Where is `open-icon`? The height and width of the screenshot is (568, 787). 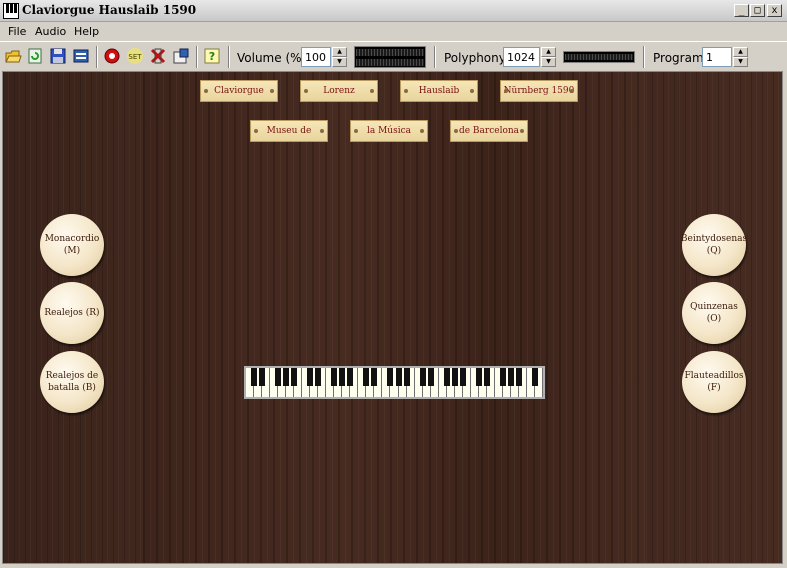
open-icon is located at coordinates (13, 56).